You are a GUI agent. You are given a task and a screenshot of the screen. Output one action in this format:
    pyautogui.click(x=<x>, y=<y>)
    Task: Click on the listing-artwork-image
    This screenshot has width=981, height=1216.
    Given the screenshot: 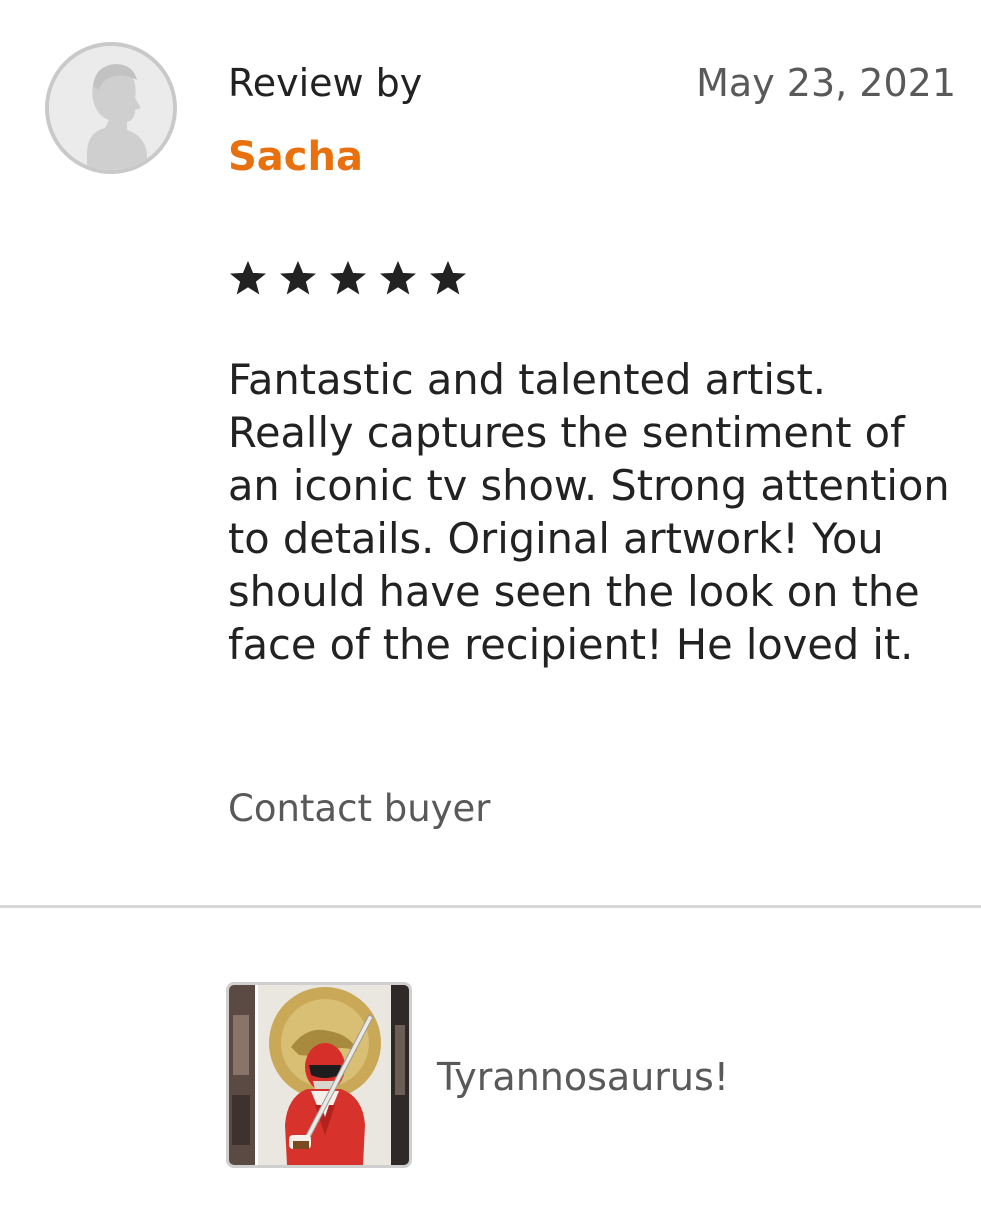 What is the action you would take?
    pyautogui.click(x=319, y=1075)
    